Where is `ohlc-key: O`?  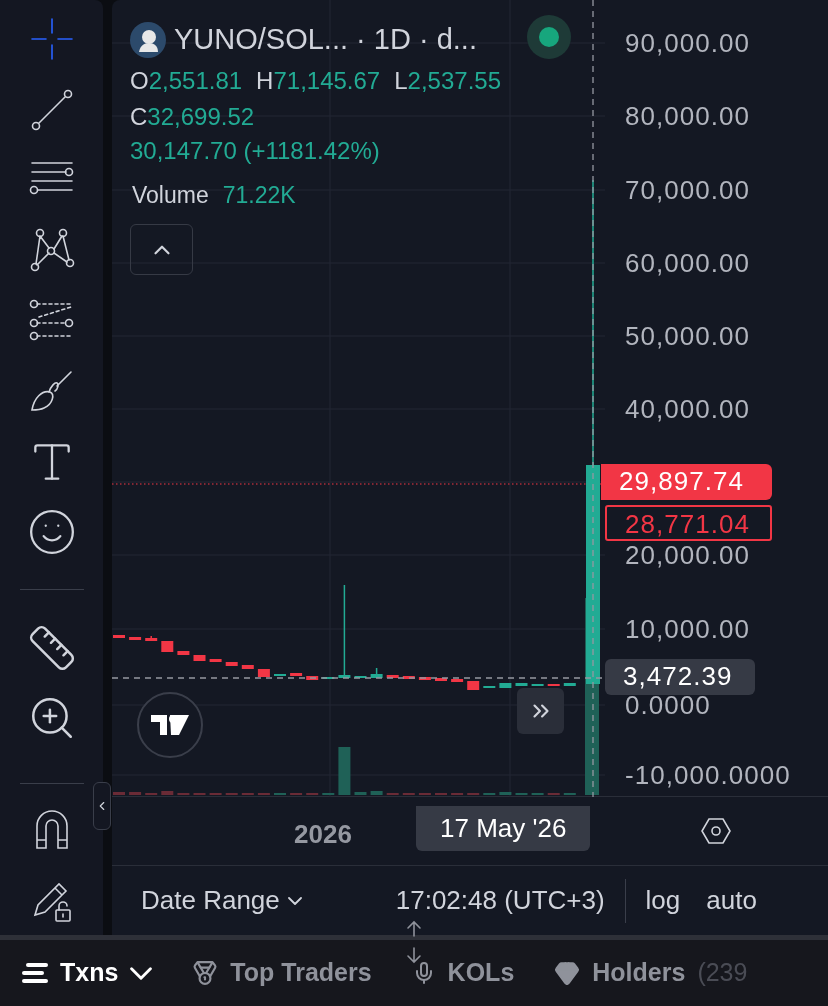 ohlc-key: O is located at coordinates (139, 81).